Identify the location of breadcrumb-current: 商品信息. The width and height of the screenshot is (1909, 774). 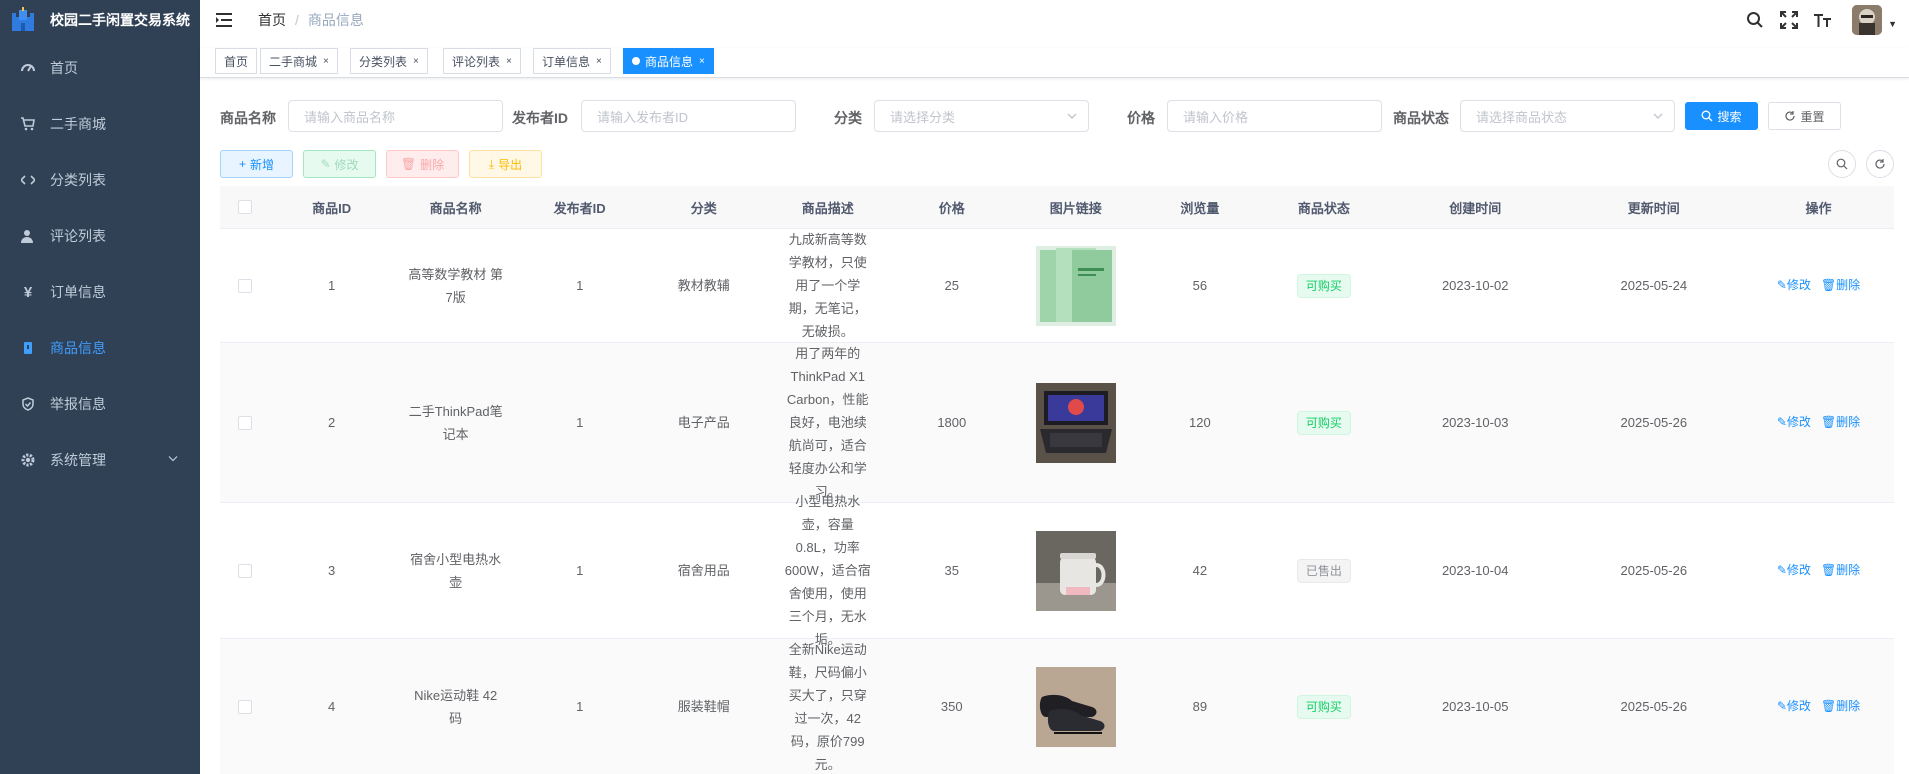
(335, 20).